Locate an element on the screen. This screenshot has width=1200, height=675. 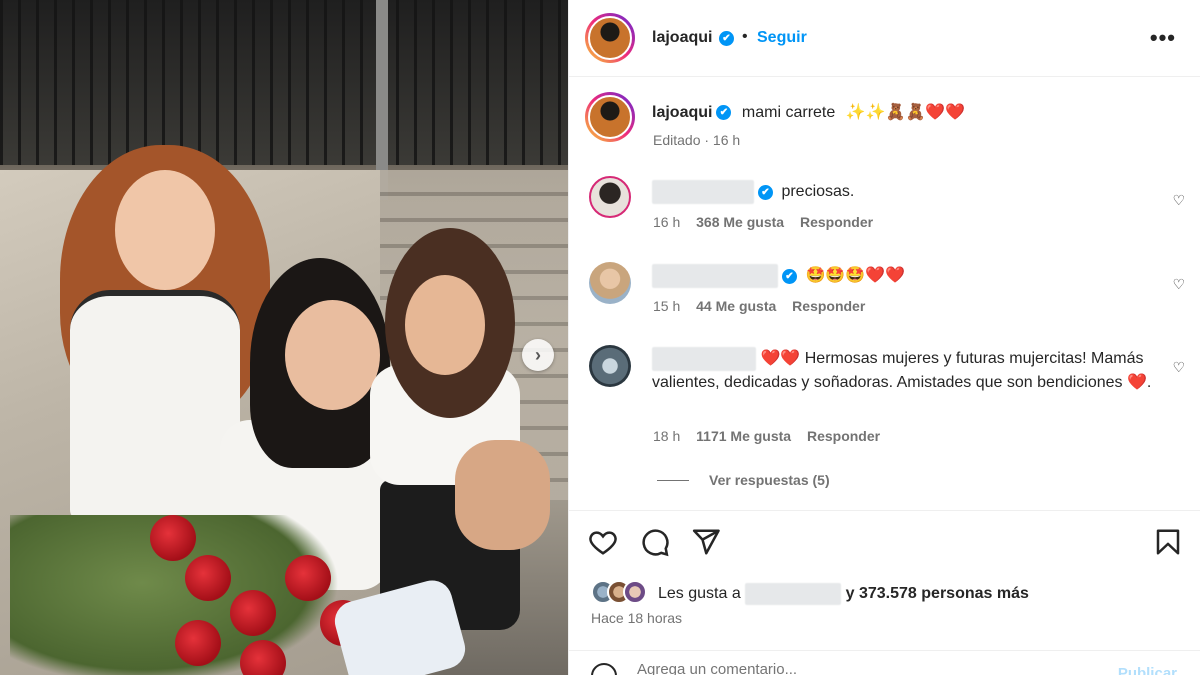
comment-text: 🤩🤩🤩❤️❤️ is located at coordinates (855, 276).